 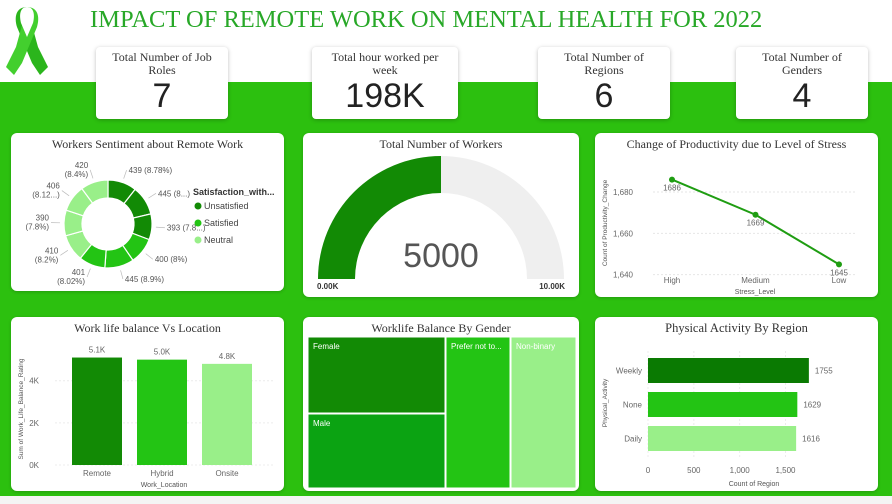 What do you see at coordinates (162, 96) in the screenshot?
I see `kpi-value: 7` at bounding box center [162, 96].